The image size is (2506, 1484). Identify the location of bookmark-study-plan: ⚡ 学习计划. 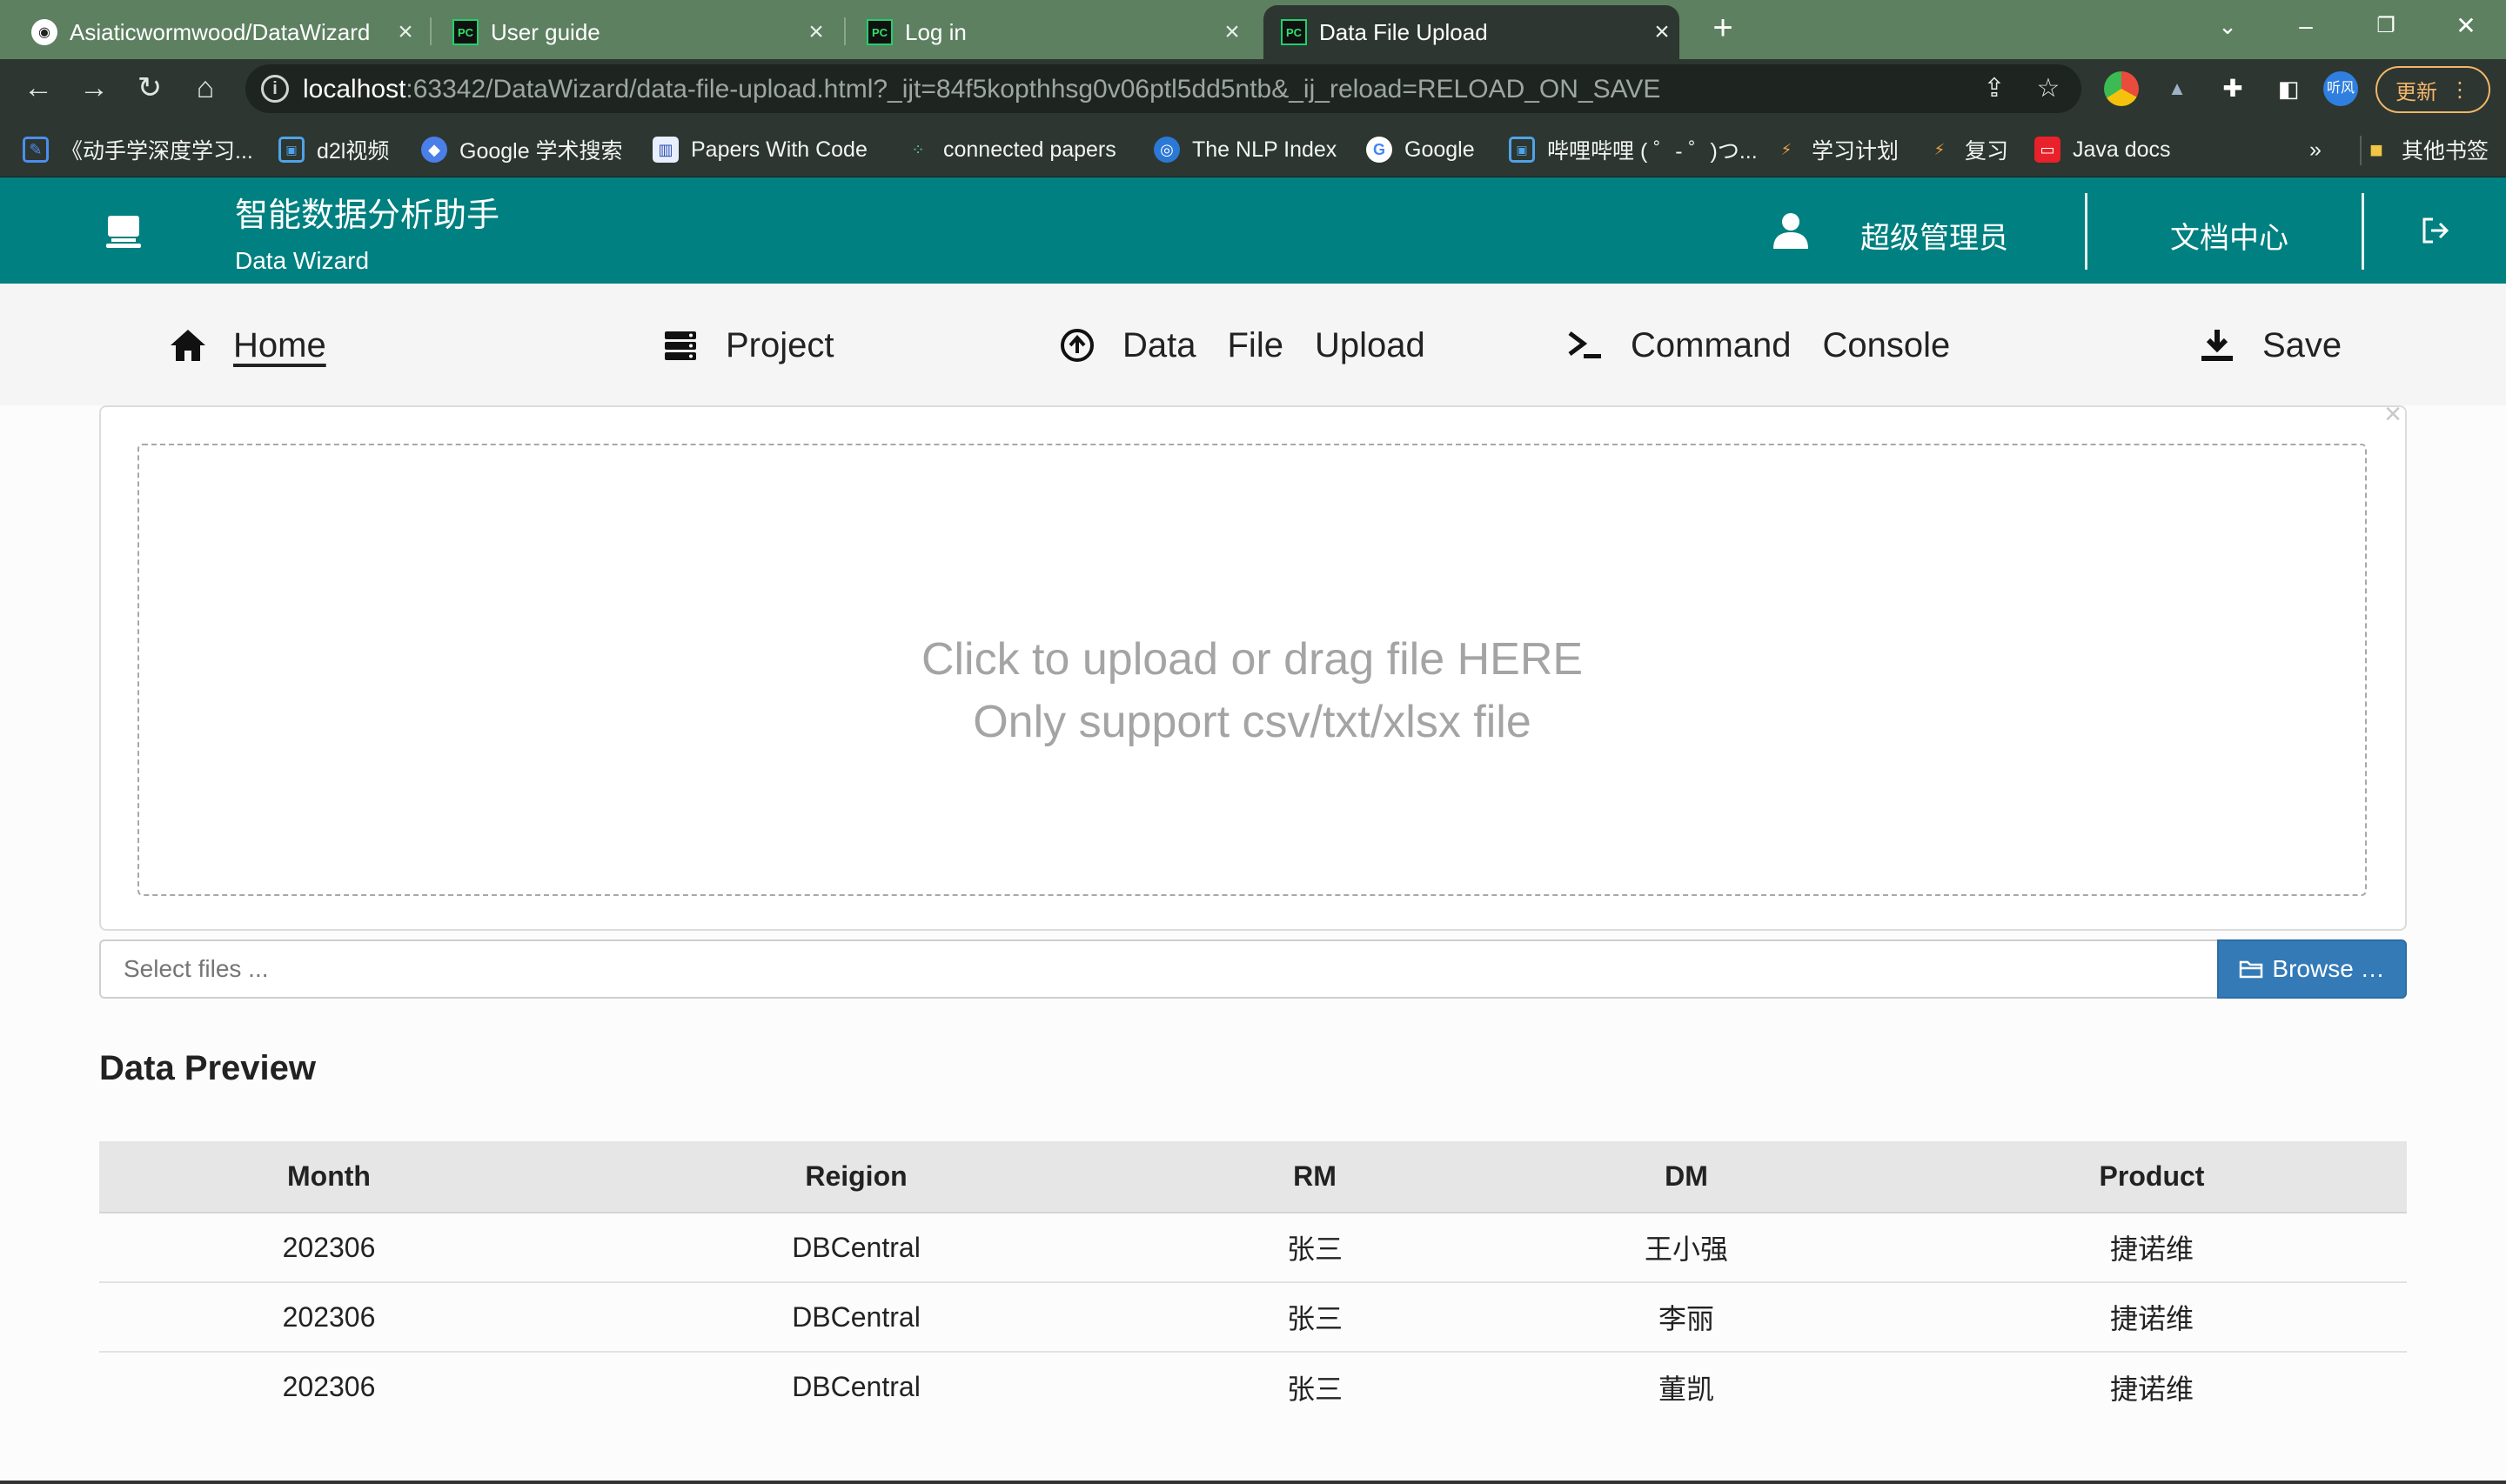
(1836, 149).